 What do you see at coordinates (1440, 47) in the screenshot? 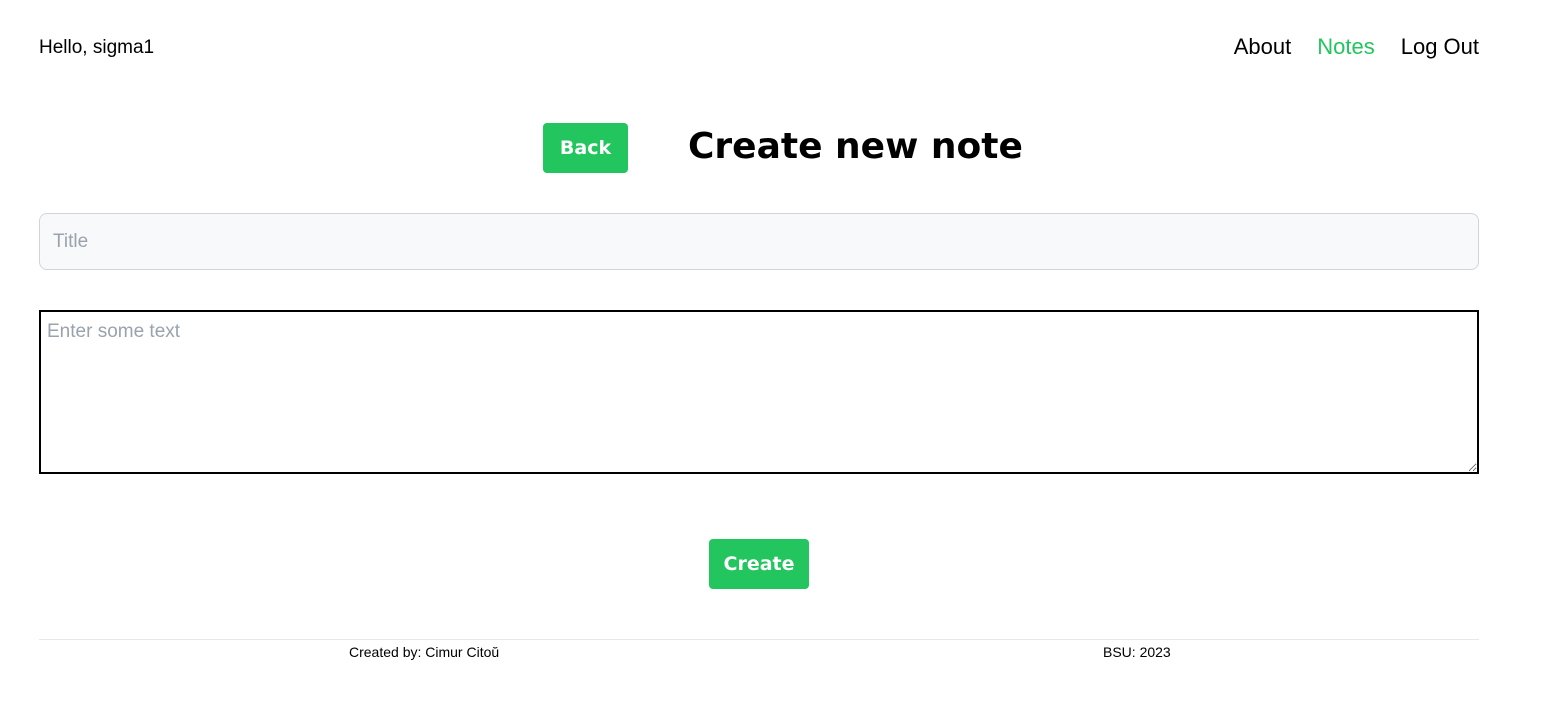
I see `nav-logout-link: Log Out` at bounding box center [1440, 47].